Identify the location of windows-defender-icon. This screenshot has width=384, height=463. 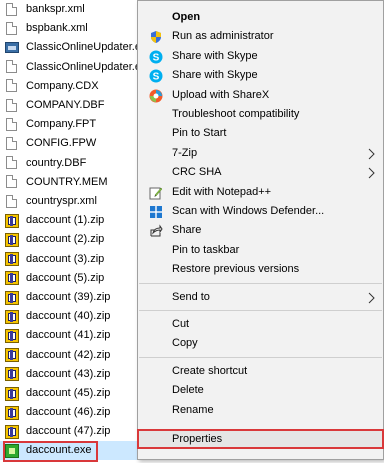
(156, 212).